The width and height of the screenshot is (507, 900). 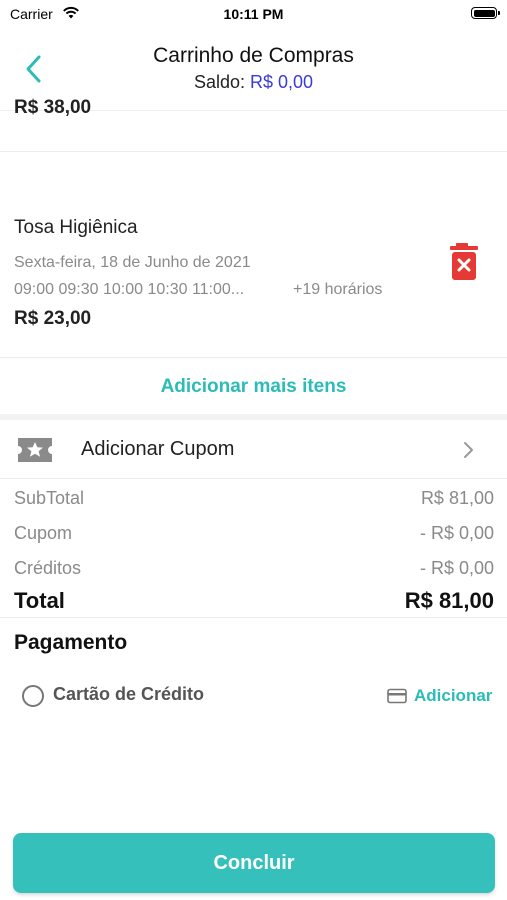 What do you see at coordinates (39, 600) in the screenshot?
I see `total-label: Total` at bounding box center [39, 600].